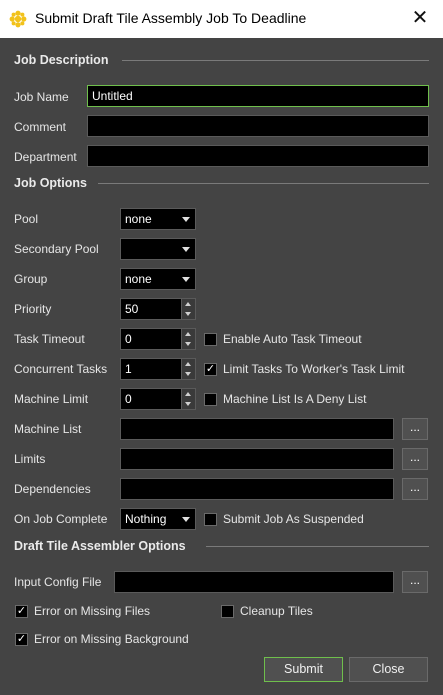 The height and width of the screenshot is (695, 443). Describe the element at coordinates (56, 249) in the screenshot. I see `secondary-pool-label: Secondary Pool` at that location.